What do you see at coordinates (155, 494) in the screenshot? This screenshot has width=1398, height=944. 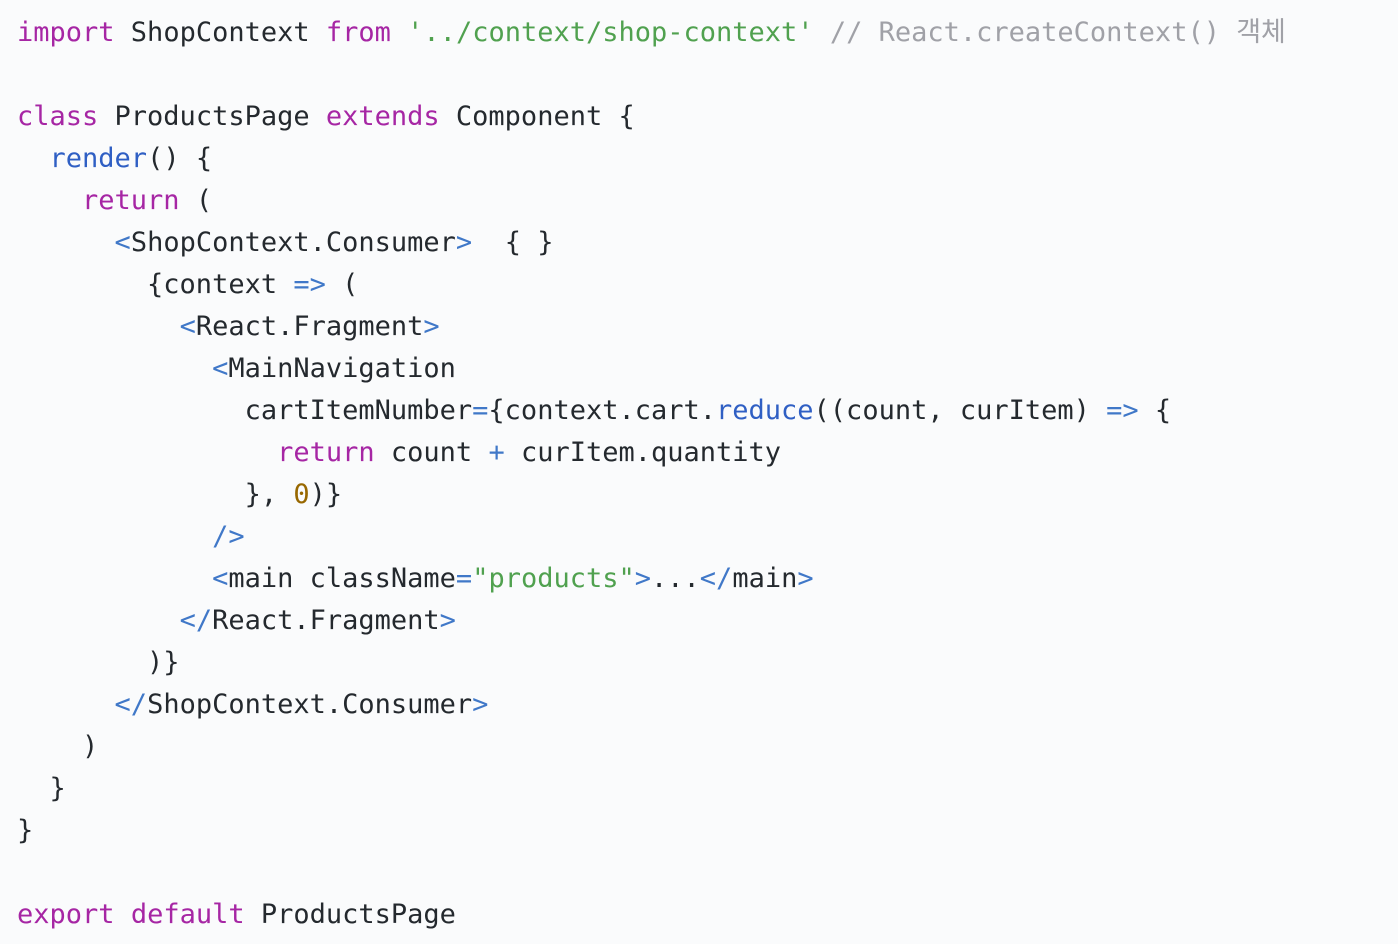 I see `code-token-plain: },` at bounding box center [155, 494].